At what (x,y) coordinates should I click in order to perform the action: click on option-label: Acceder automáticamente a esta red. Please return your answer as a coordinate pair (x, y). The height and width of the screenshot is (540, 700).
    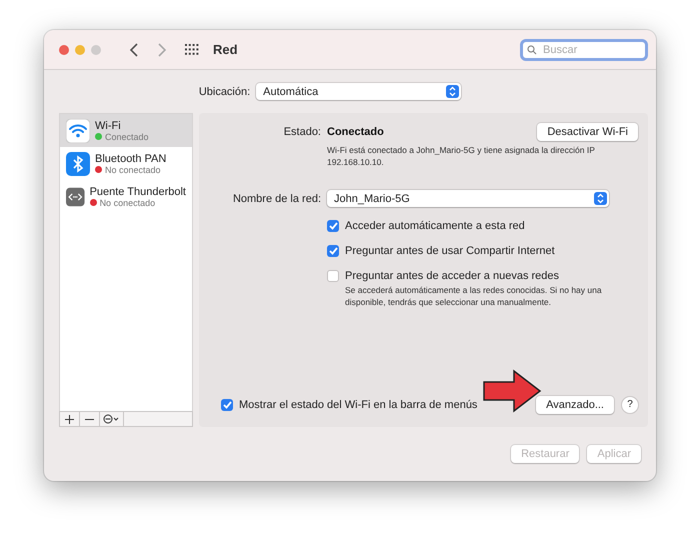
    Looking at the image, I should click on (435, 226).